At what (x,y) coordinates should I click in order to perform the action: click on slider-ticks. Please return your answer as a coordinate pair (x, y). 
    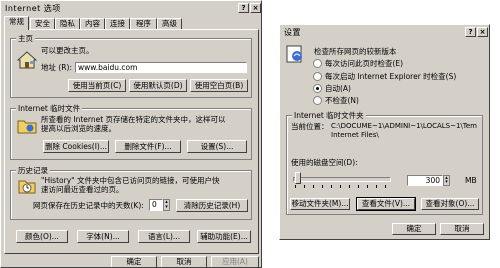
    Looking at the image, I should click on (343, 186).